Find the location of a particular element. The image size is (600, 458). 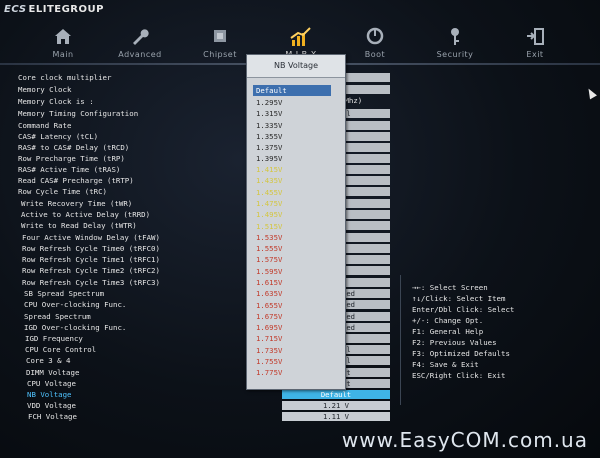

exit-icon is located at coordinates (535, 37).